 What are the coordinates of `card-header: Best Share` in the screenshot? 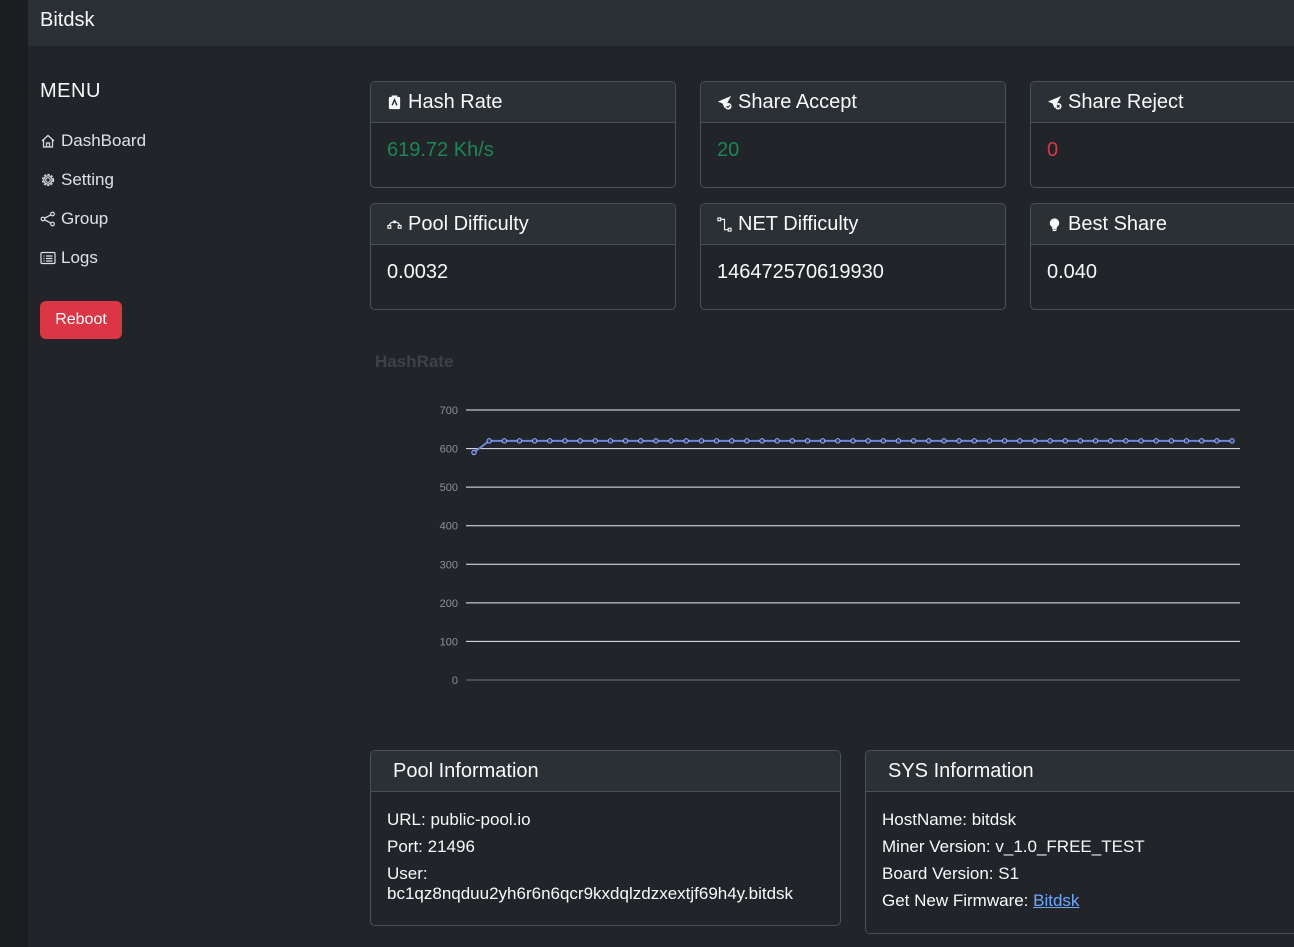 It's located at (1162, 224).